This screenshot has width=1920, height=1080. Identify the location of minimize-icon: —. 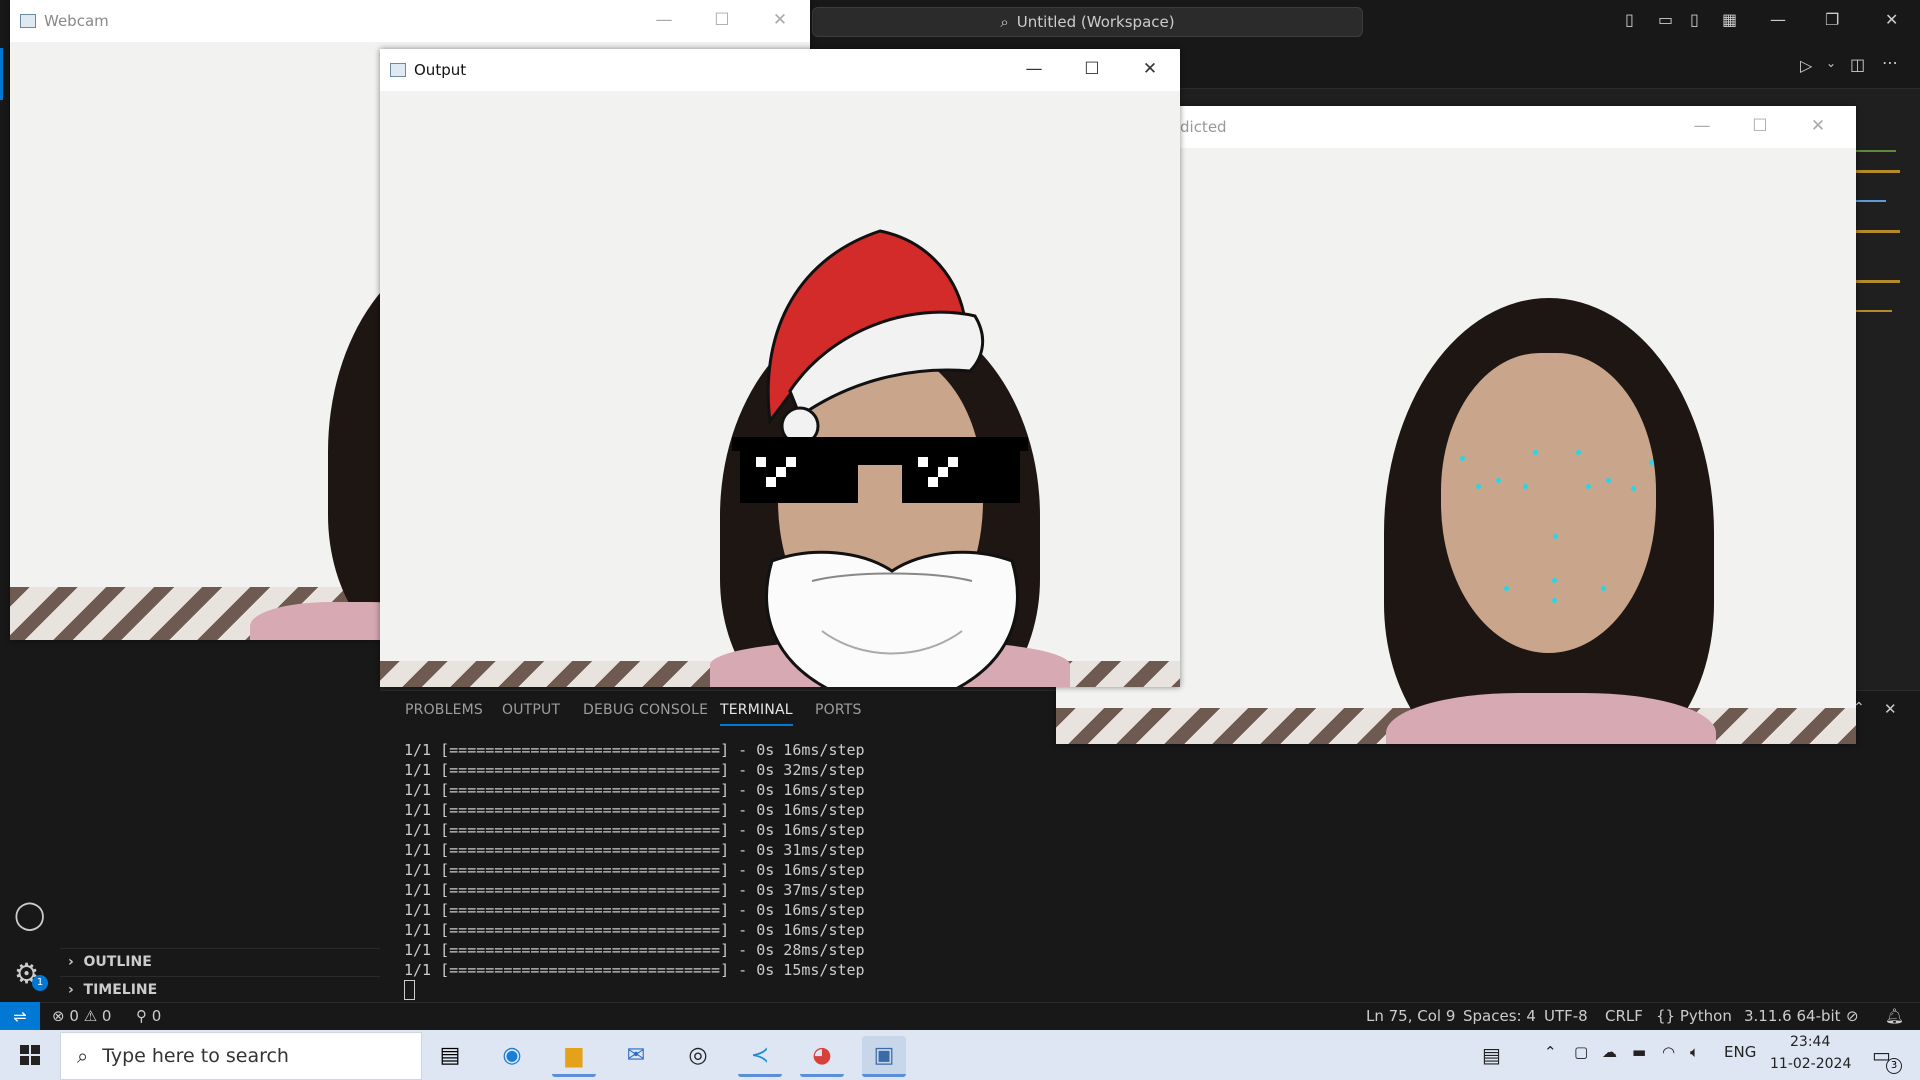
(1778, 19).